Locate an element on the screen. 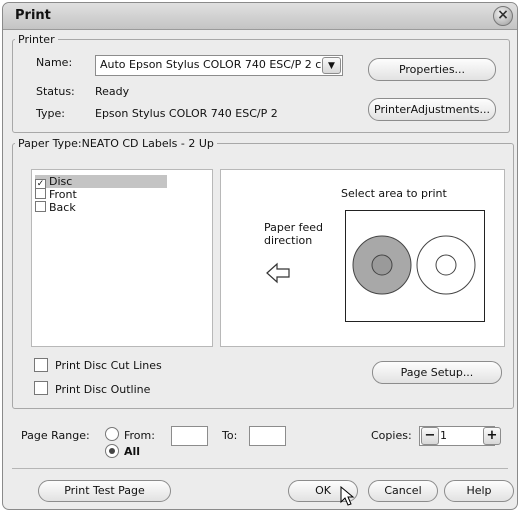  paper-feed-text-line1: Paper feed is located at coordinates (294, 227).